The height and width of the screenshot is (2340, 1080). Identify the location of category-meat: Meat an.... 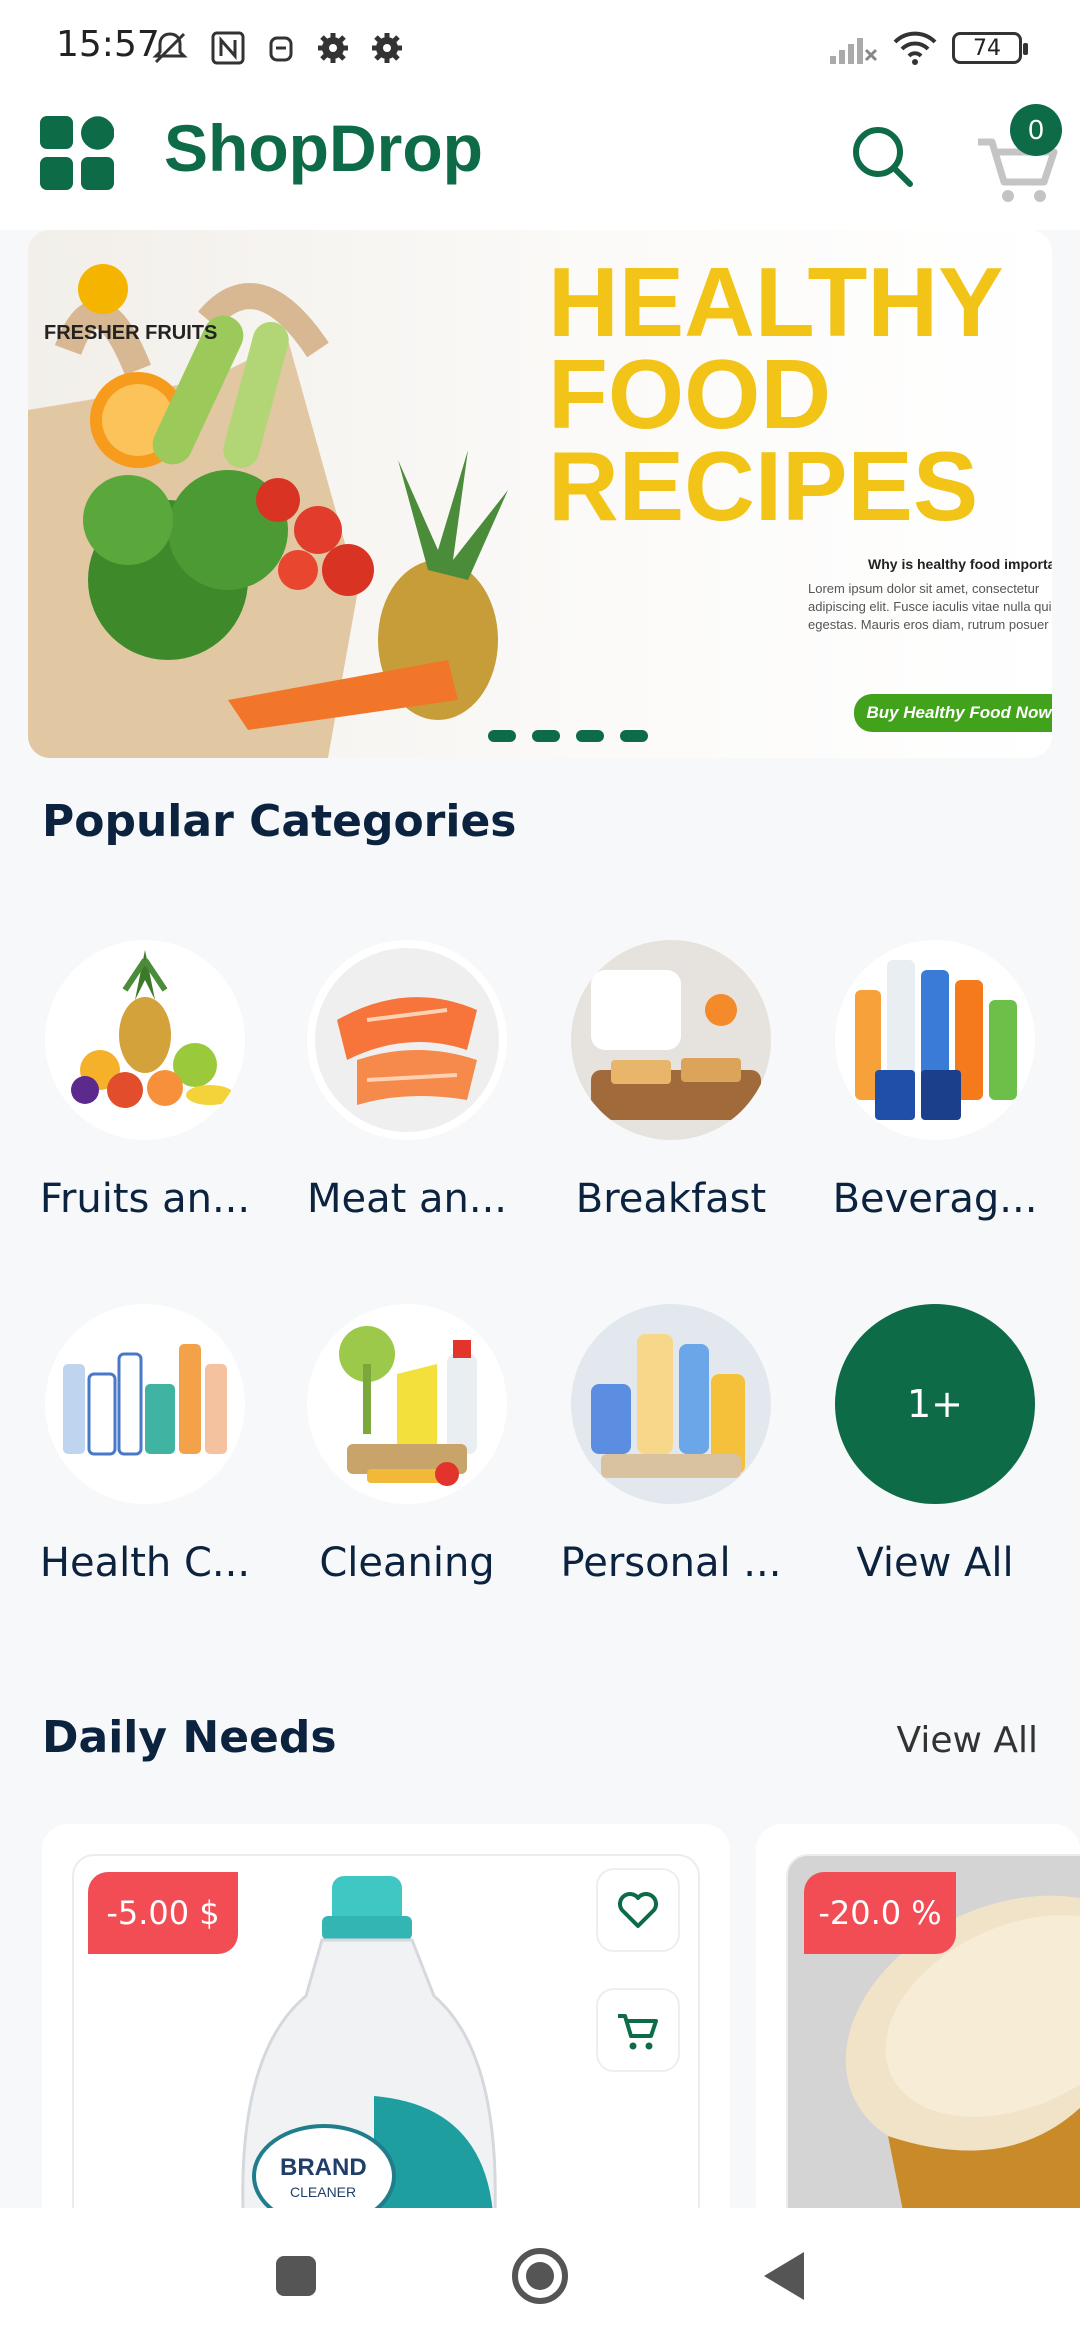
(407, 1081).